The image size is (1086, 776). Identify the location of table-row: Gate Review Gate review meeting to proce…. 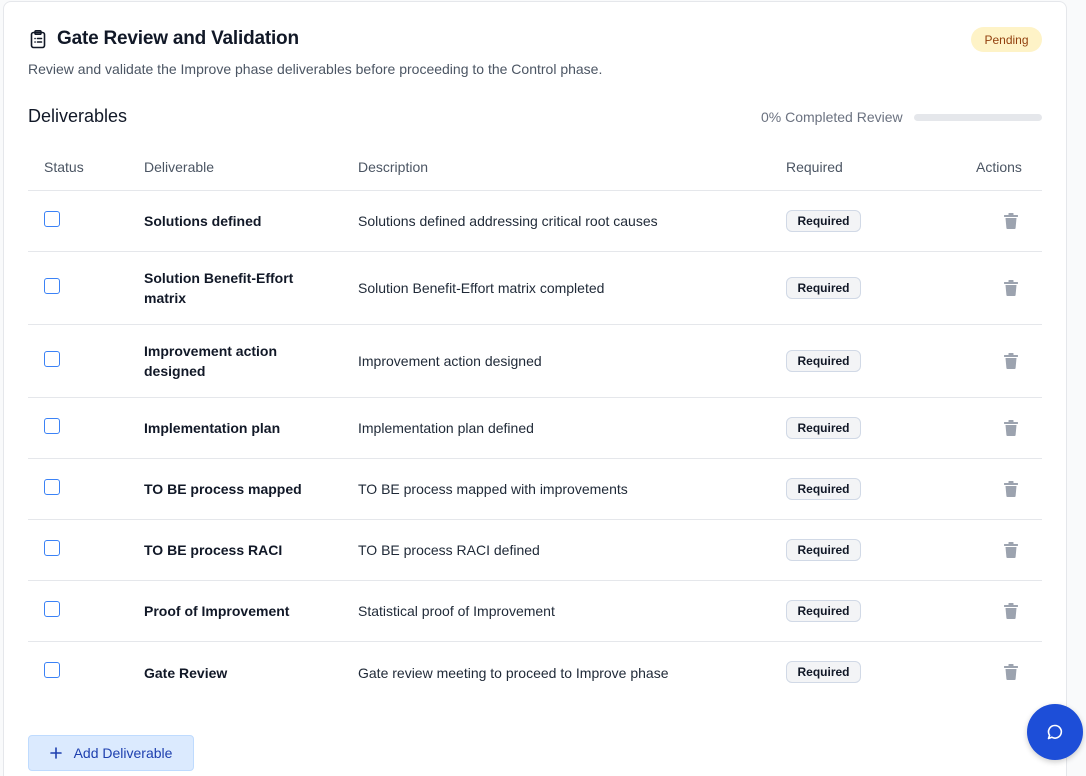
(535, 672).